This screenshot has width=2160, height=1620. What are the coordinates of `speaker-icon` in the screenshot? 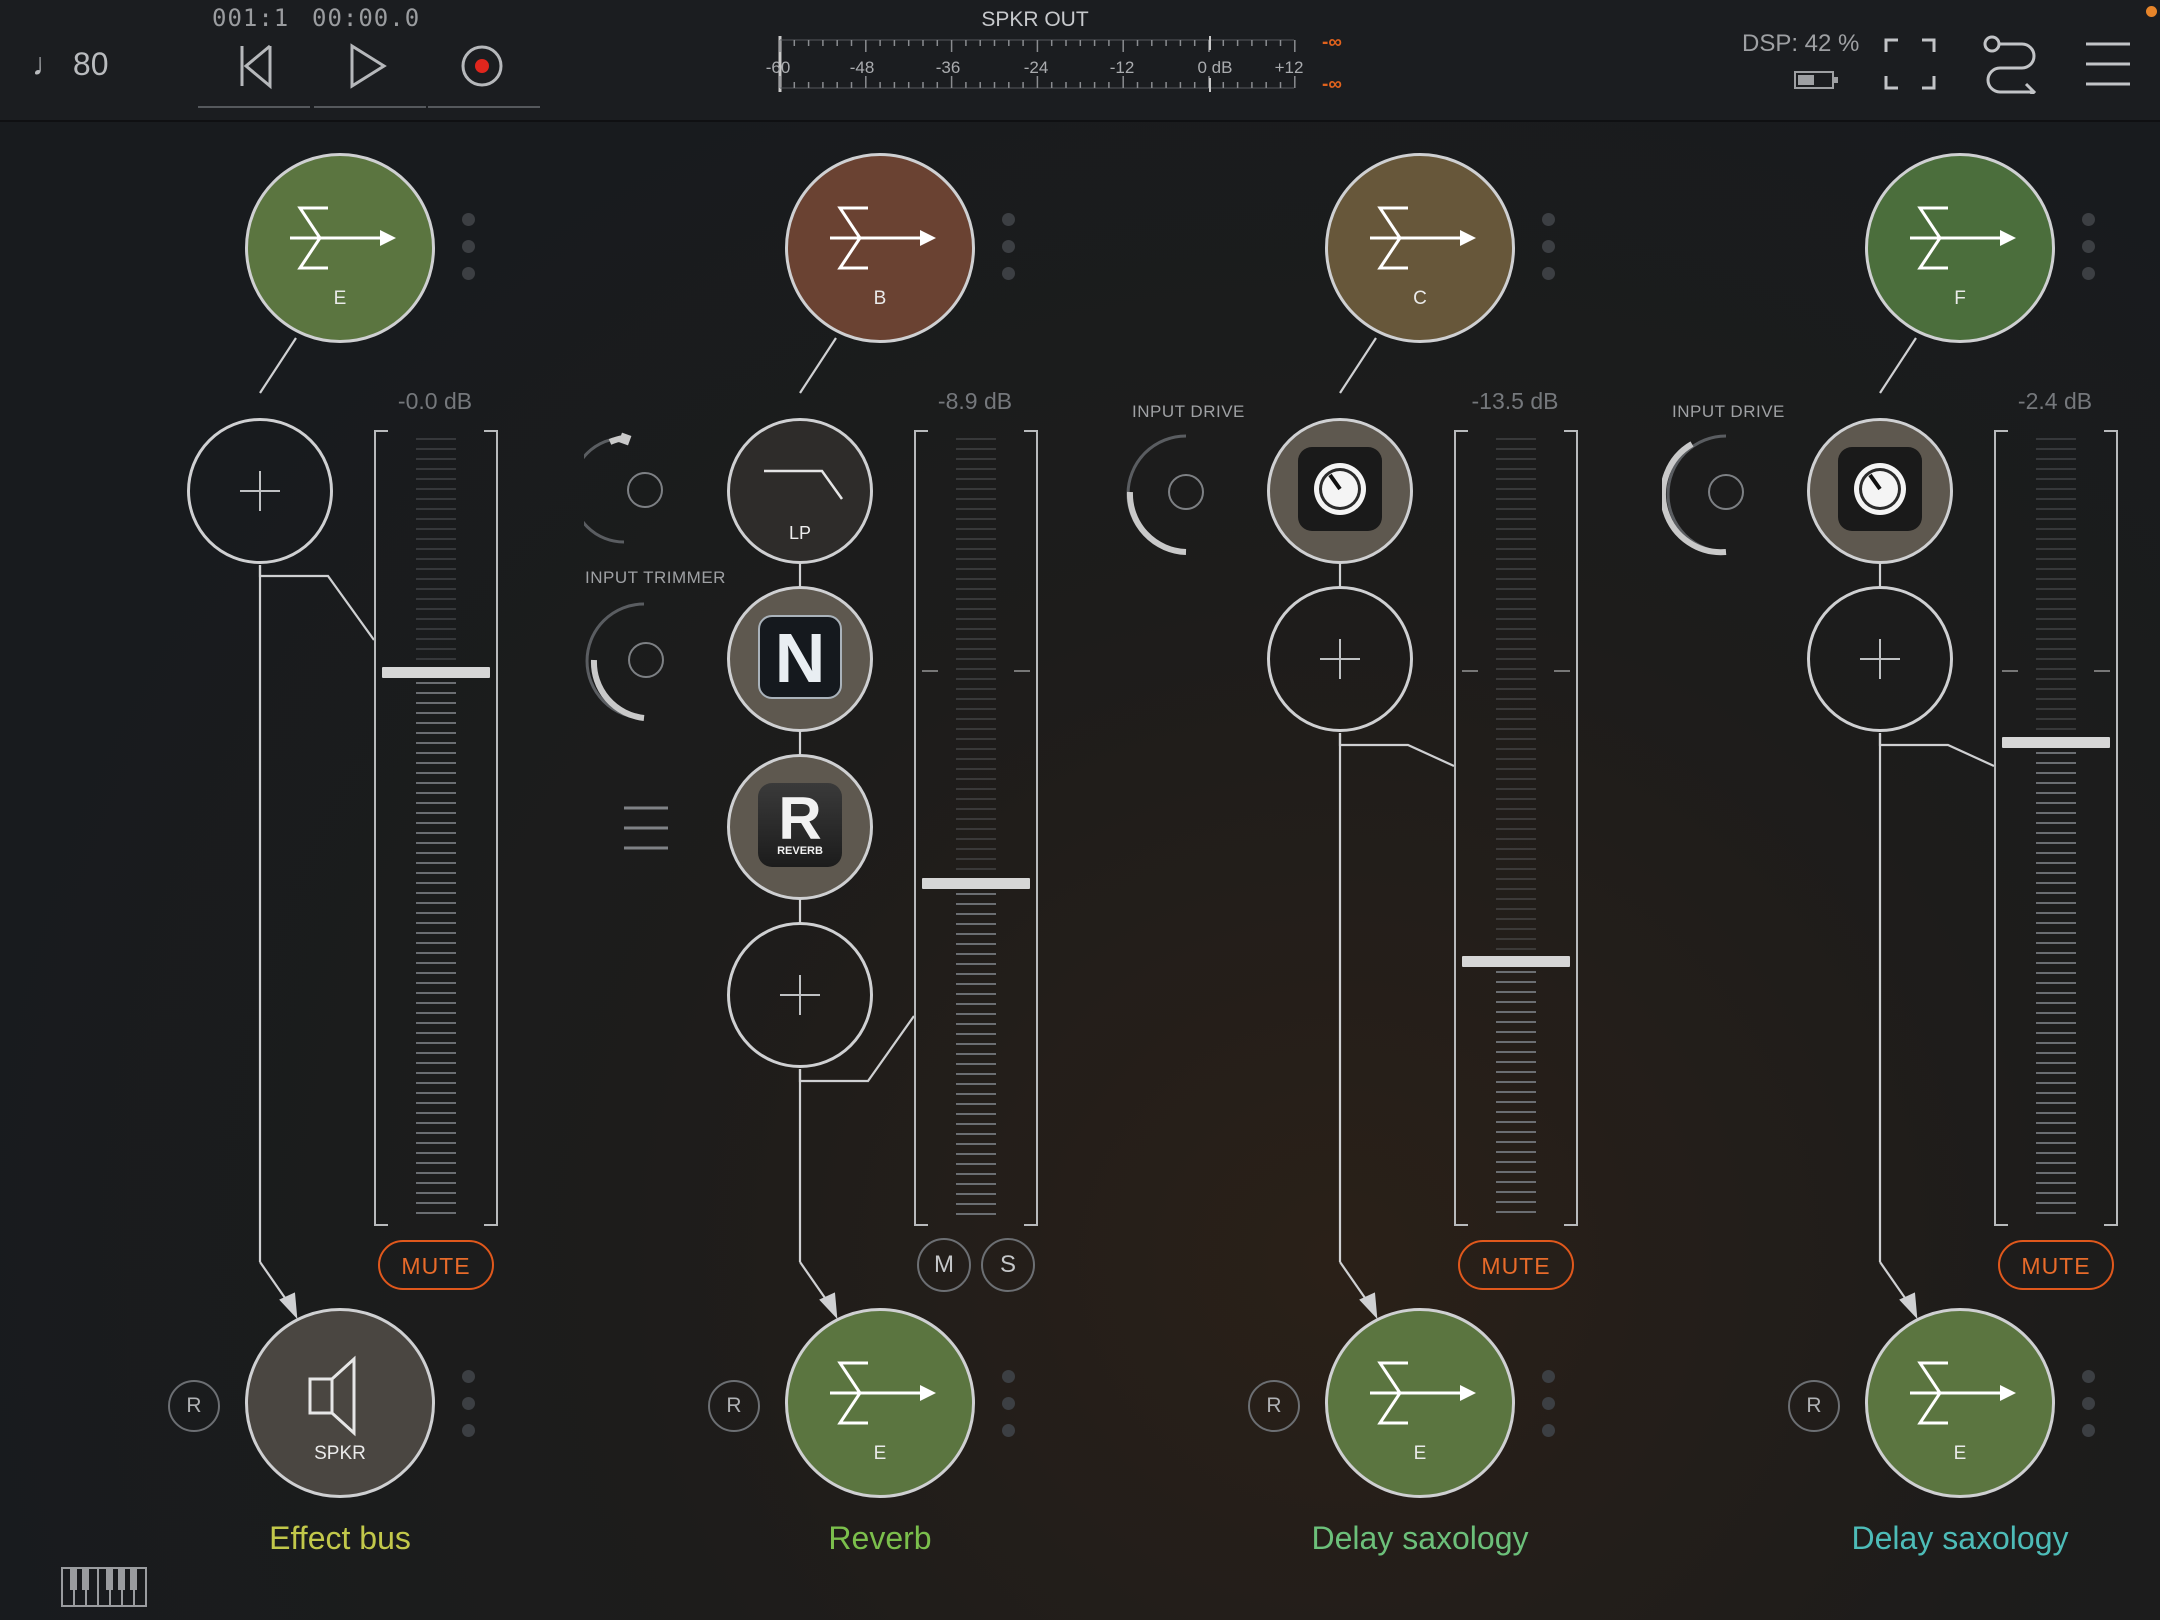 It's located at (332, 1396).